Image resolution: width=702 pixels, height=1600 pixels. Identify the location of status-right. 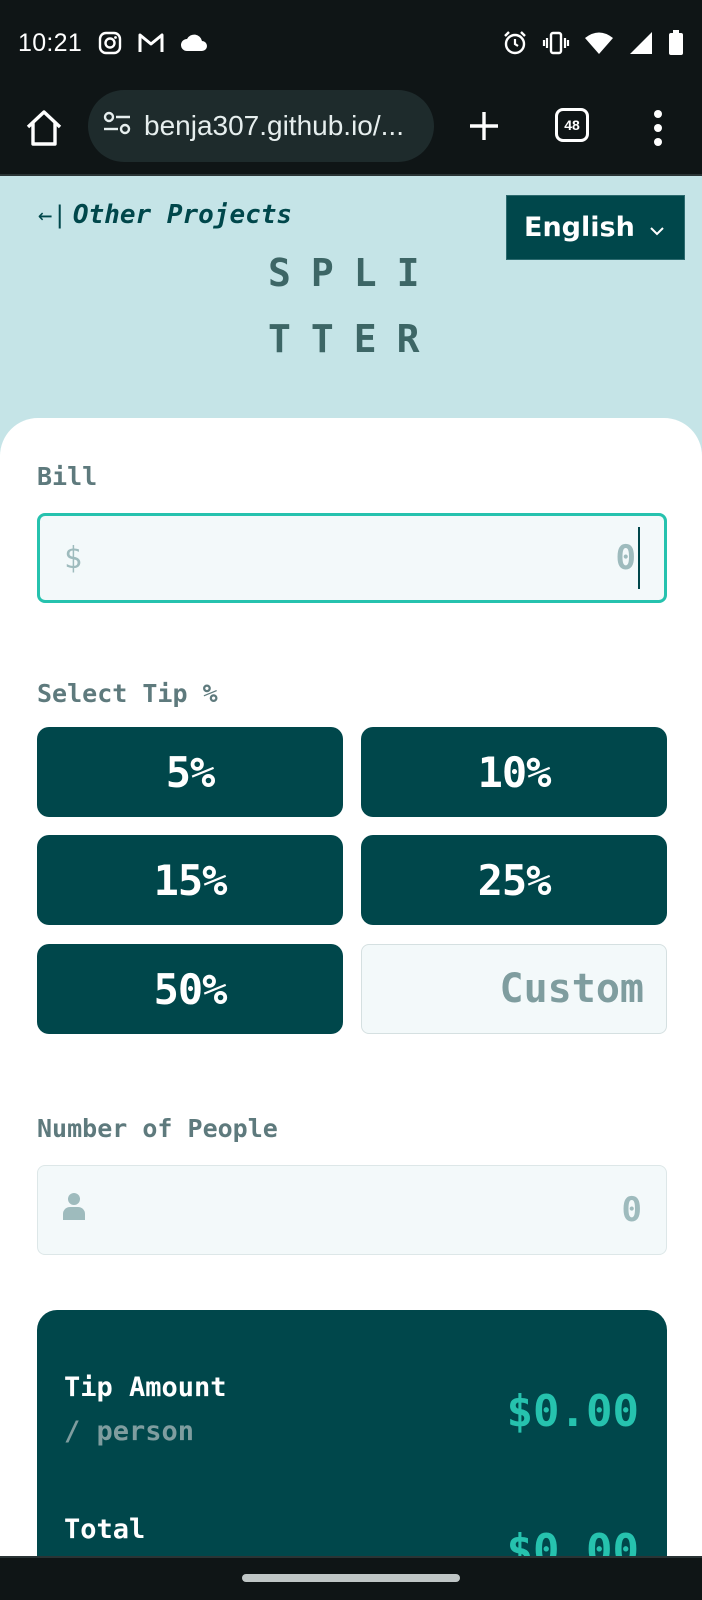
(593, 43).